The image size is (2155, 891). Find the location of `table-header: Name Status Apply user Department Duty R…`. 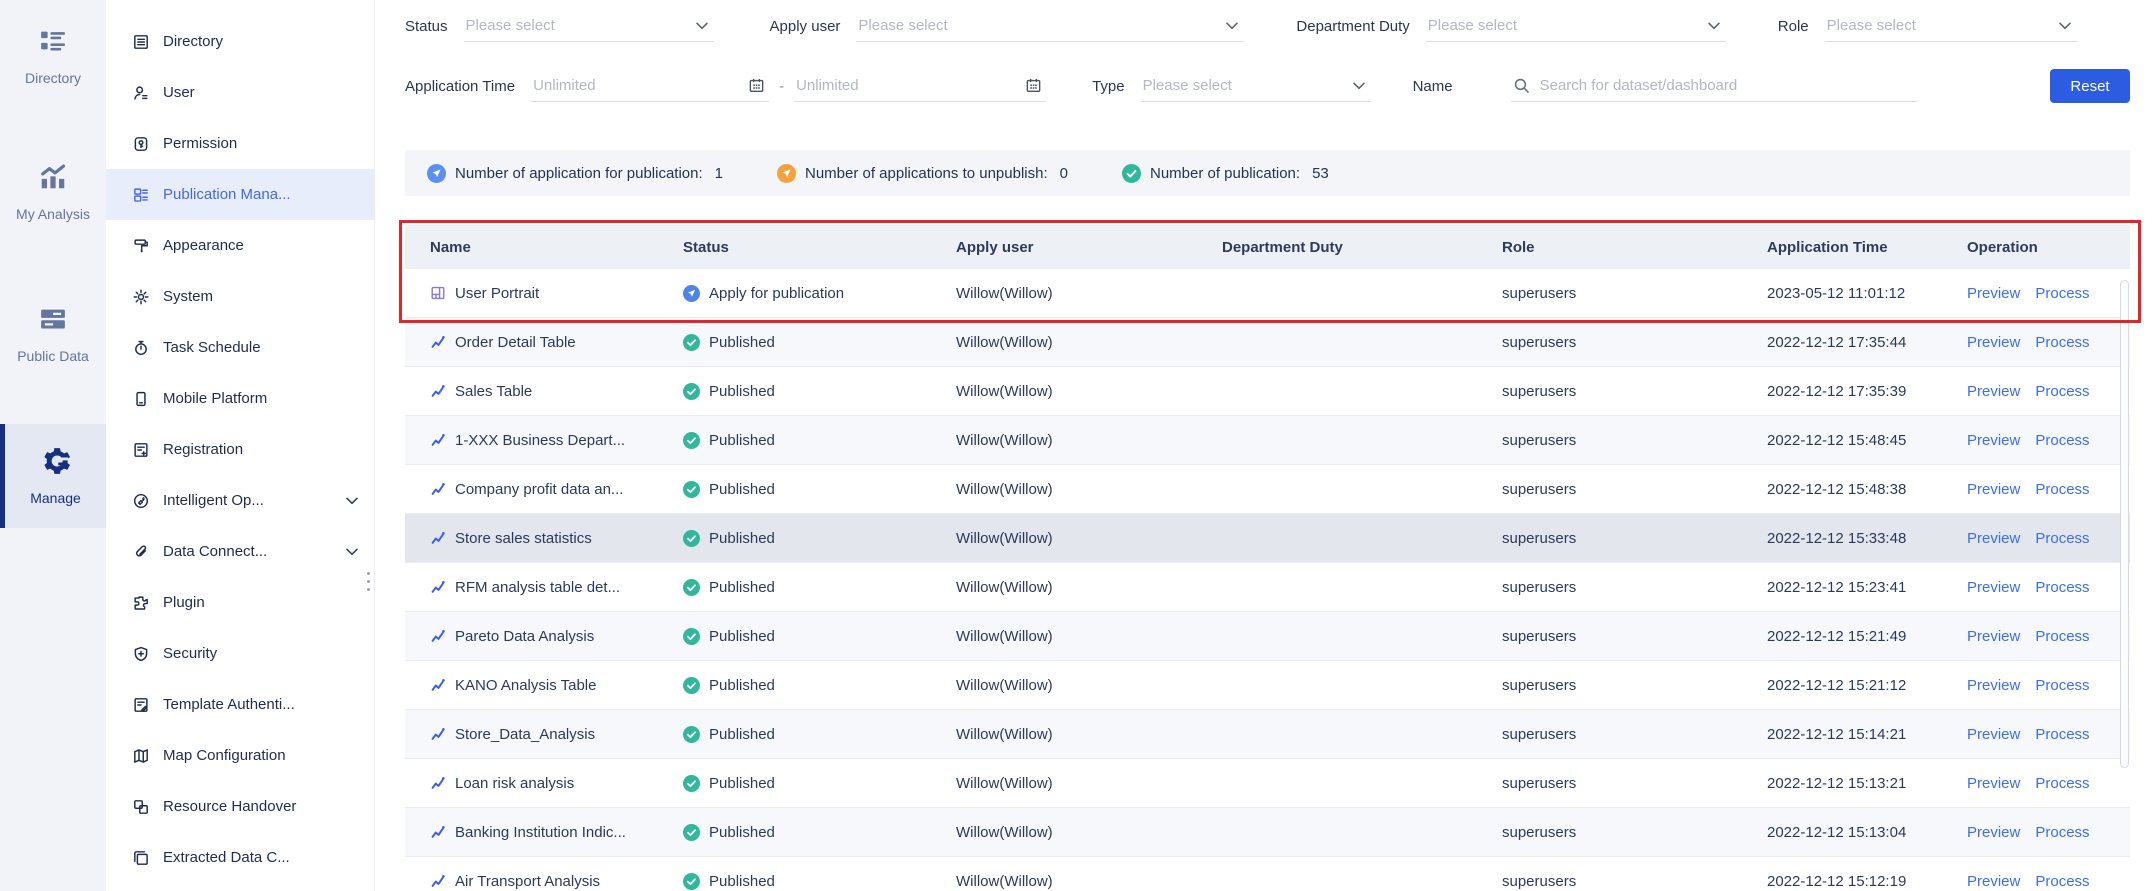

table-header: Name Status Apply user Department Duty R… is located at coordinates (1267, 247).